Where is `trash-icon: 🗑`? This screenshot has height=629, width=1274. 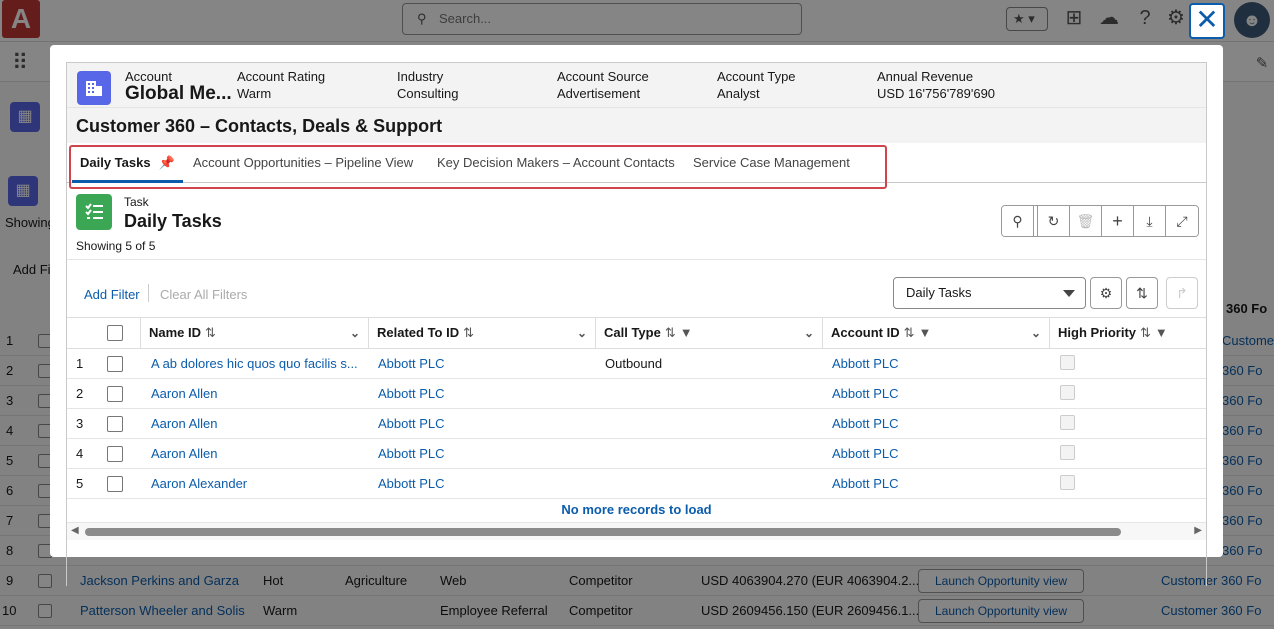
trash-icon: 🗑 is located at coordinates (1085, 220).